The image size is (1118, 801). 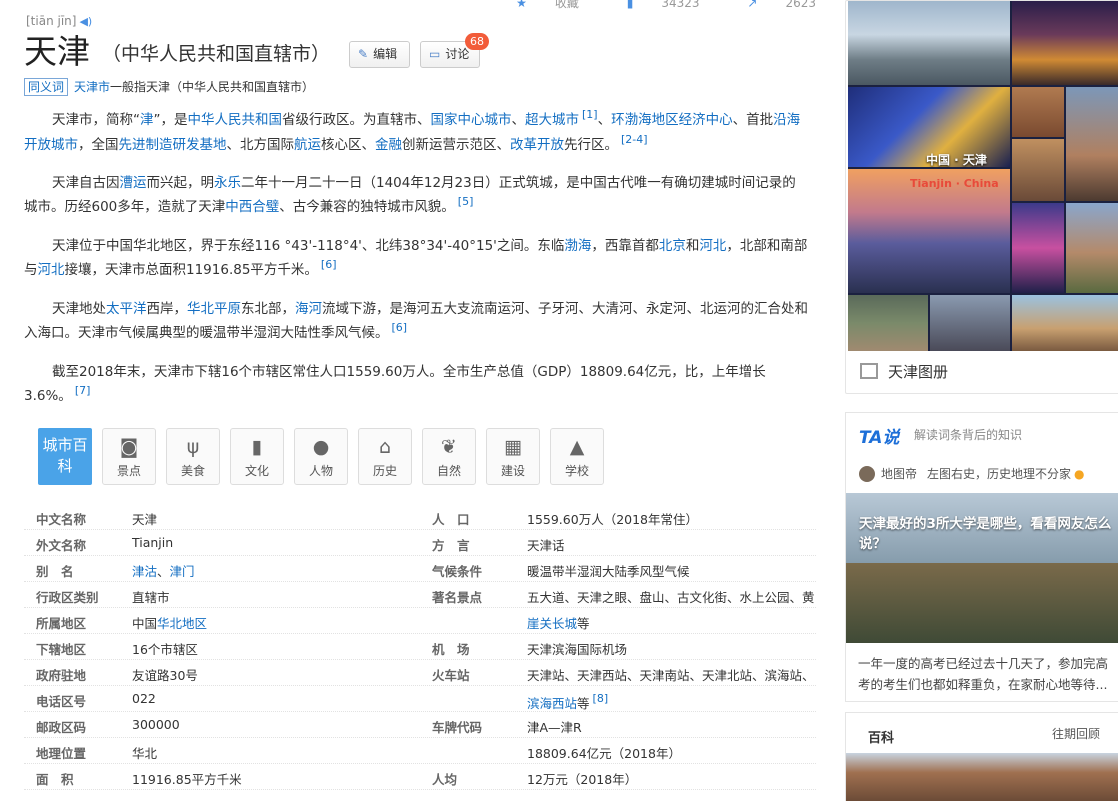 What do you see at coordinates (471, 120) in the screenshot?
I see `link-national-central-city: 国家中心城市` at bounding box center [471, 120].